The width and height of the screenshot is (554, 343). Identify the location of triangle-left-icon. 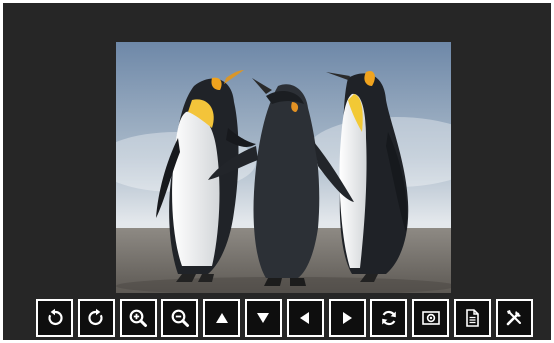
(305, 318).